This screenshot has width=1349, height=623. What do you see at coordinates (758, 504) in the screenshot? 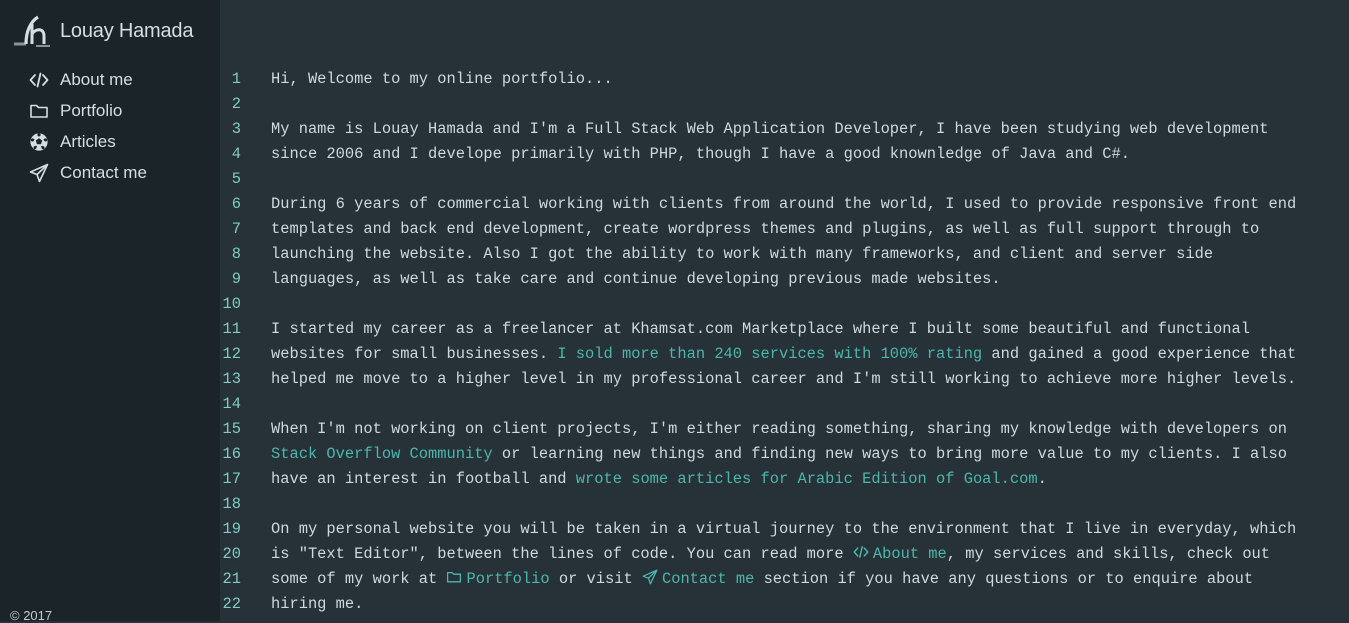
I see `code-line: 18` at bounding box center [758, 504].